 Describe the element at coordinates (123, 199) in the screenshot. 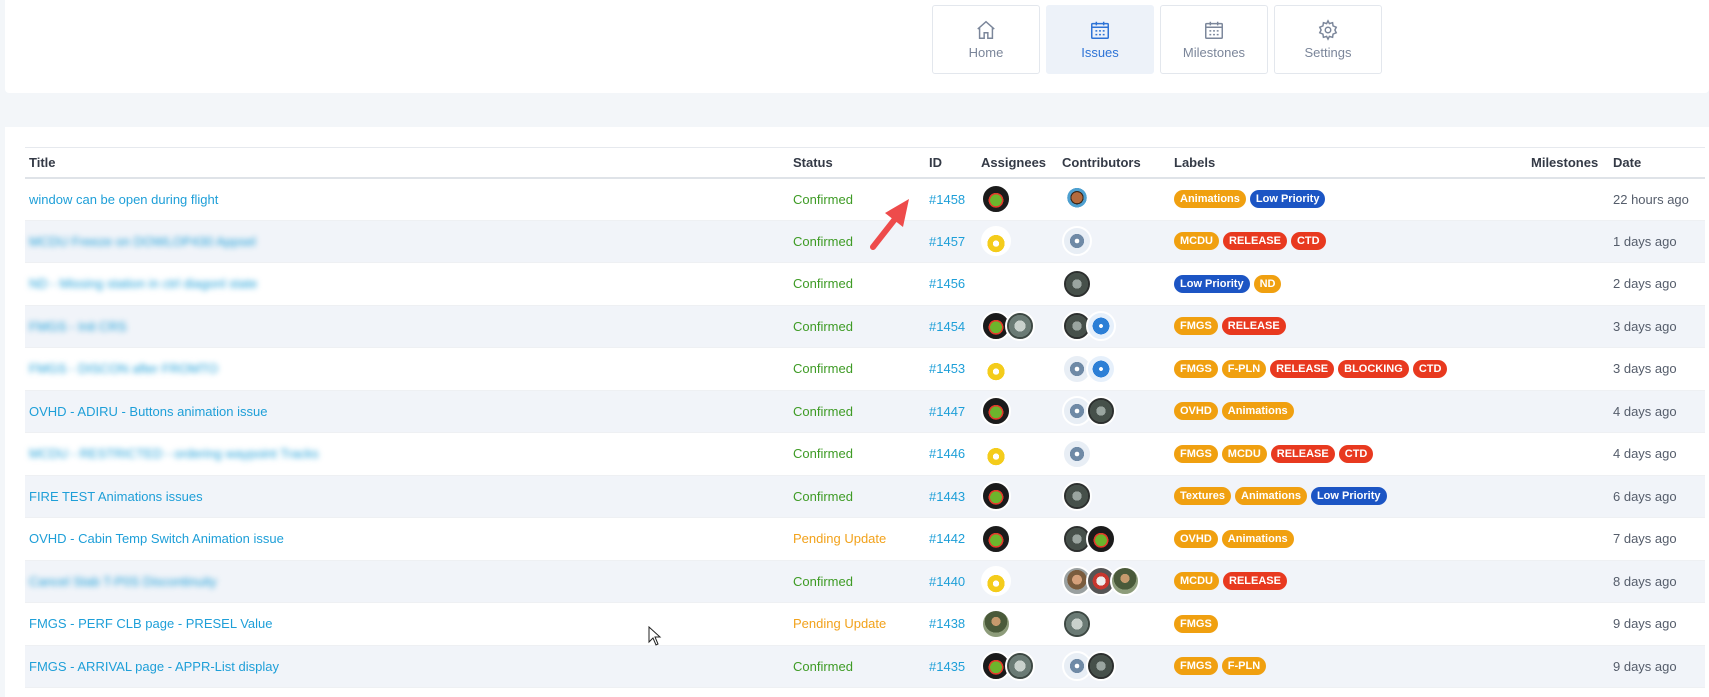

I see `issue-title-link: window can be open during flight` at that location.